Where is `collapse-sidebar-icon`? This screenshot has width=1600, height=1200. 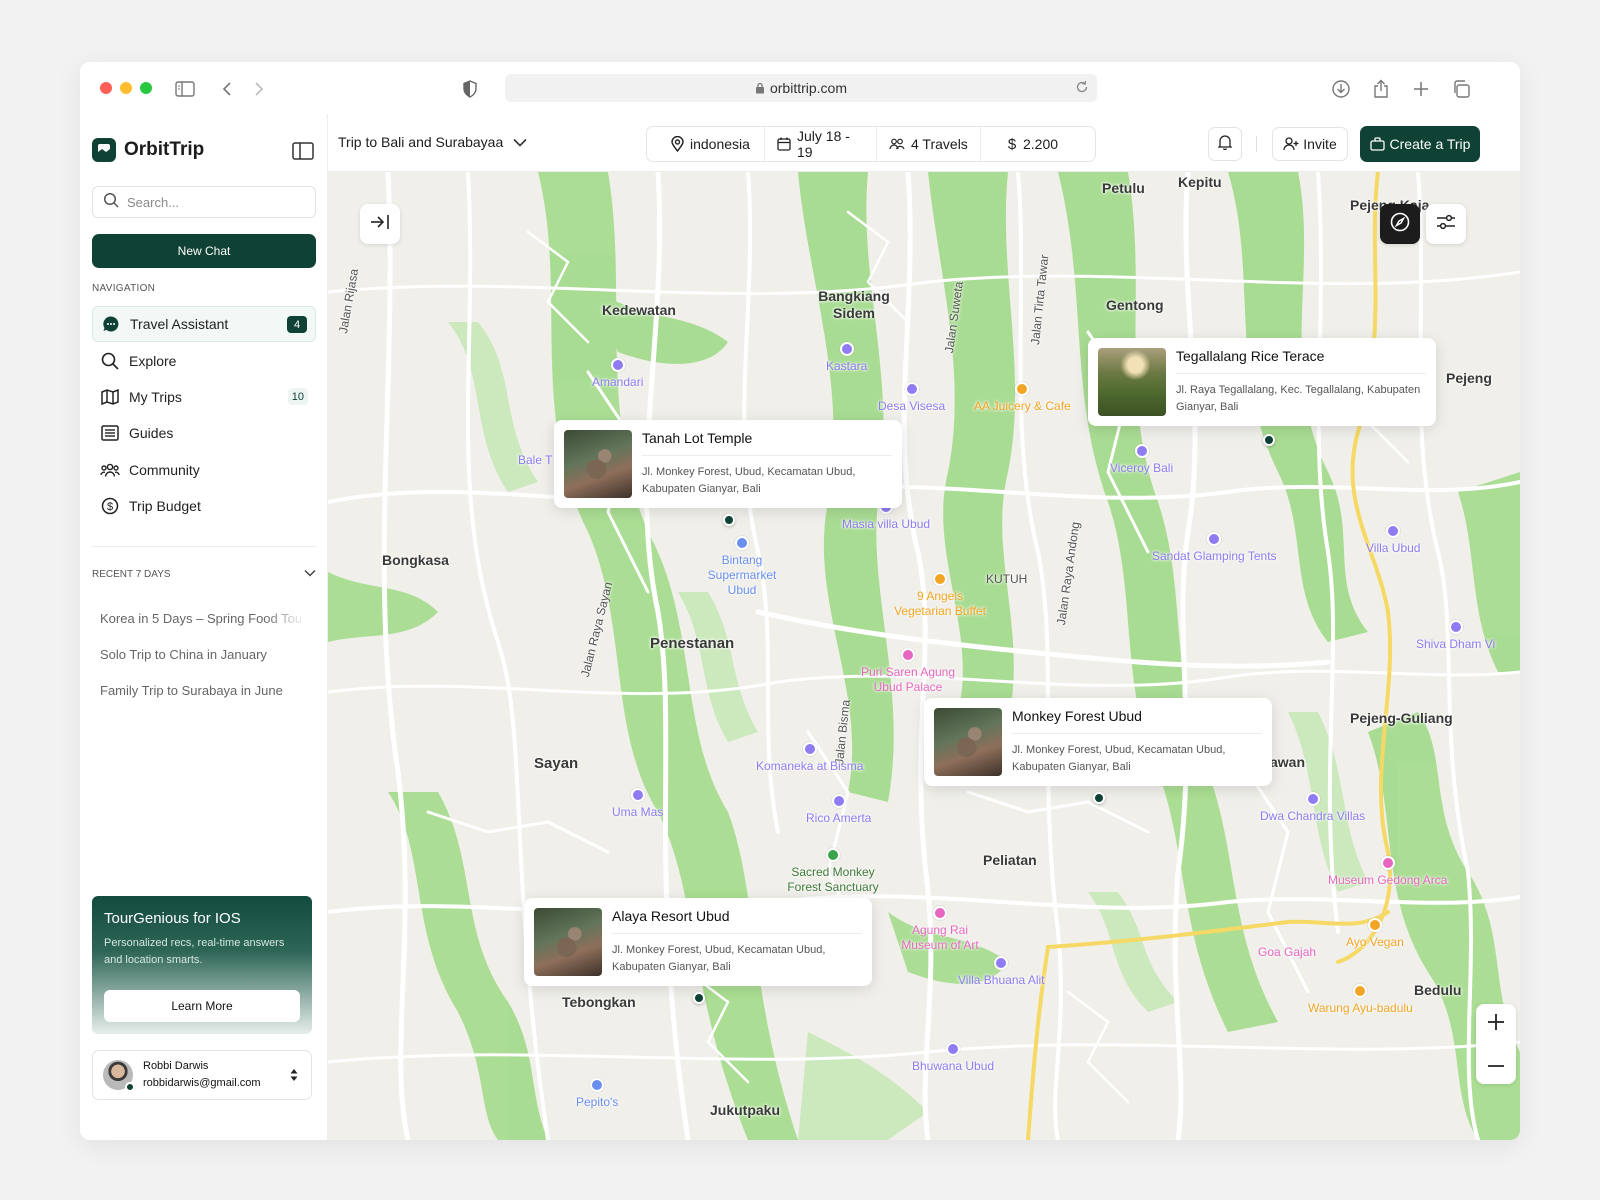
collapse-sidebar-icon is located at coordinates (303, 153).